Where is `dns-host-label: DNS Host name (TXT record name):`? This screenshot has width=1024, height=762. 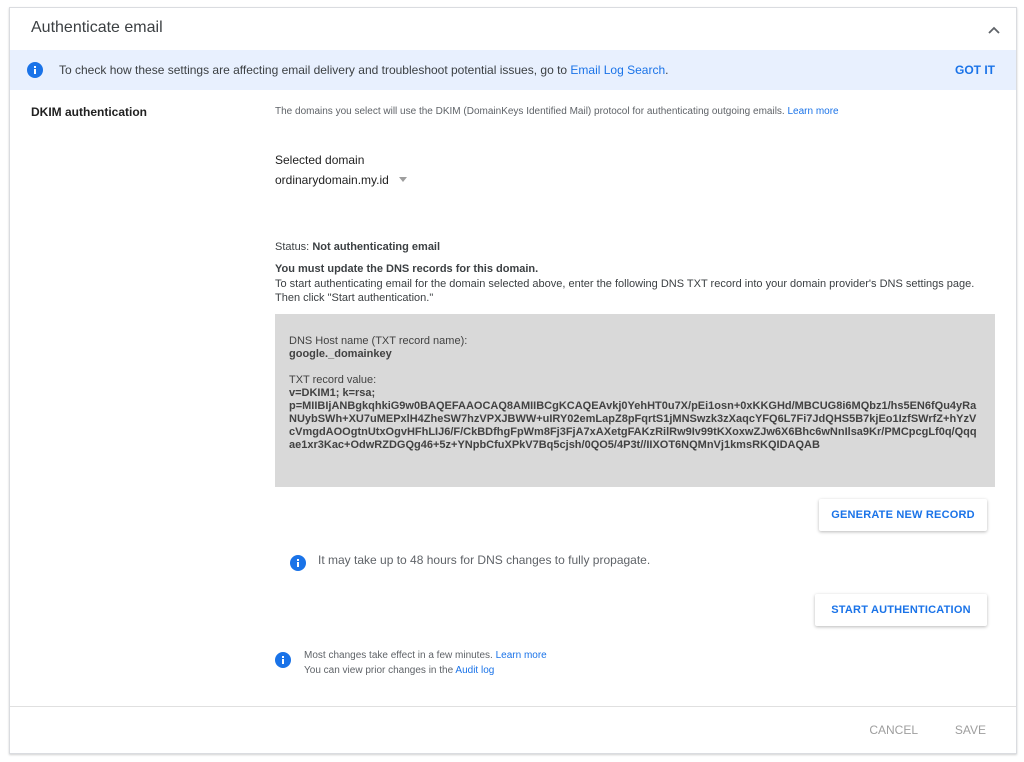
dns-host-label: DNS Host name (TXT record name): is located at coordinates (378, 341).